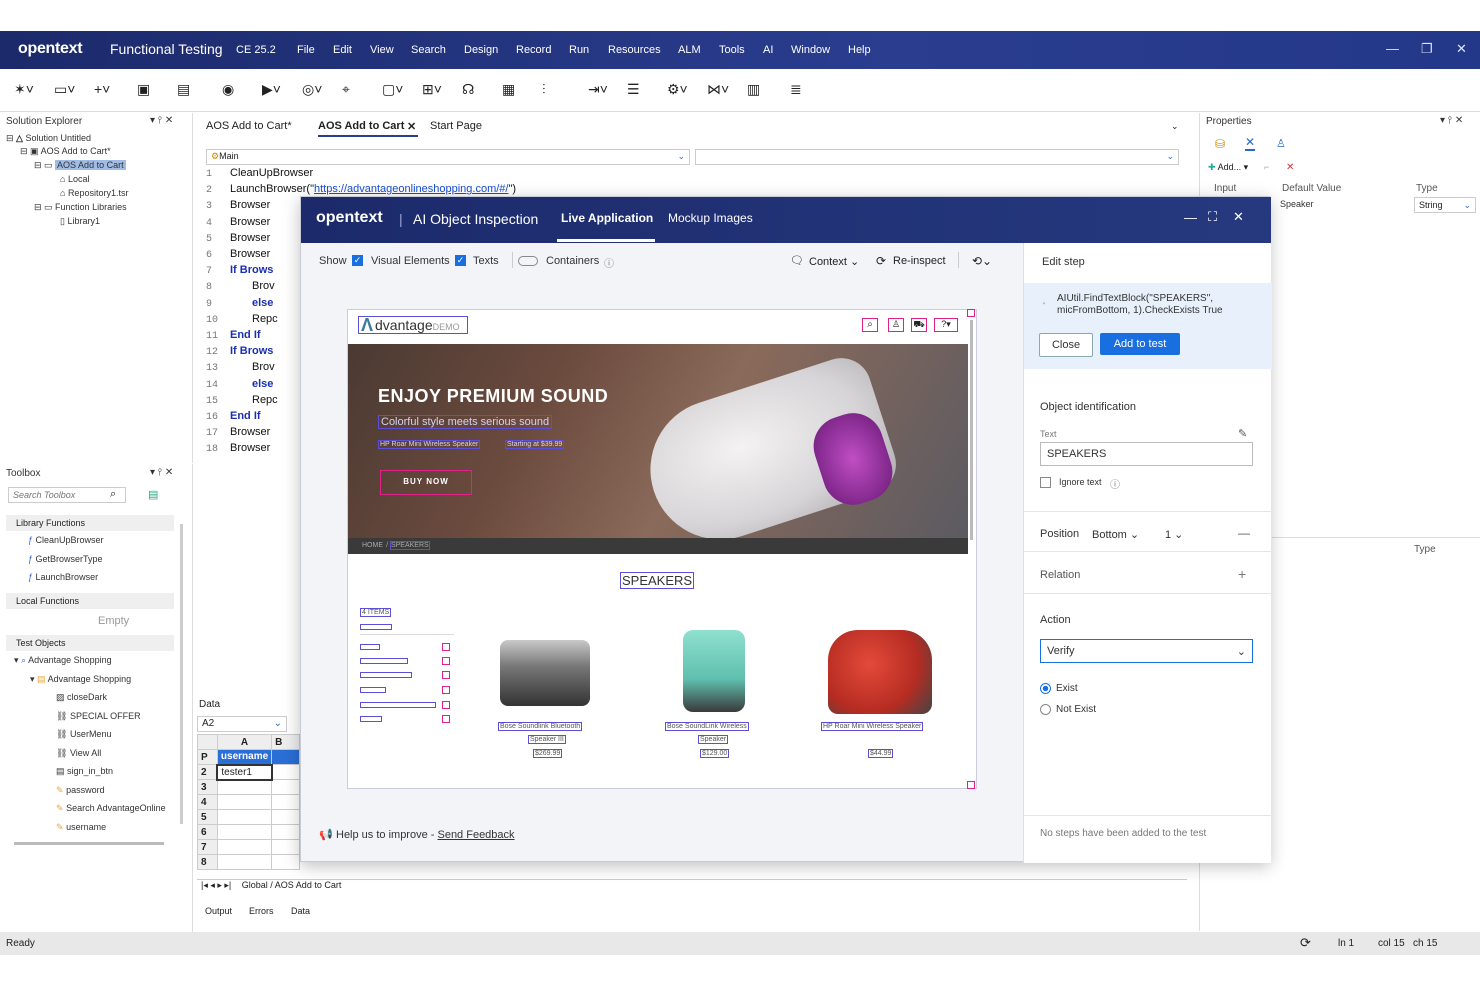 The image size is (1480, 987). I want to click on add-to-test-button: Add to test, so click(1140, 344).